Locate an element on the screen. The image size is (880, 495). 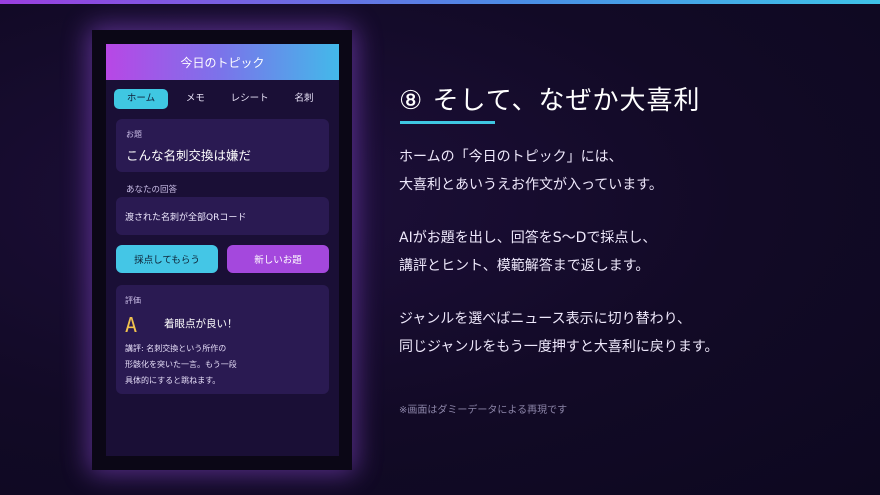
new-topic-button: 新しいお題 is located at coordinates (278, 259).